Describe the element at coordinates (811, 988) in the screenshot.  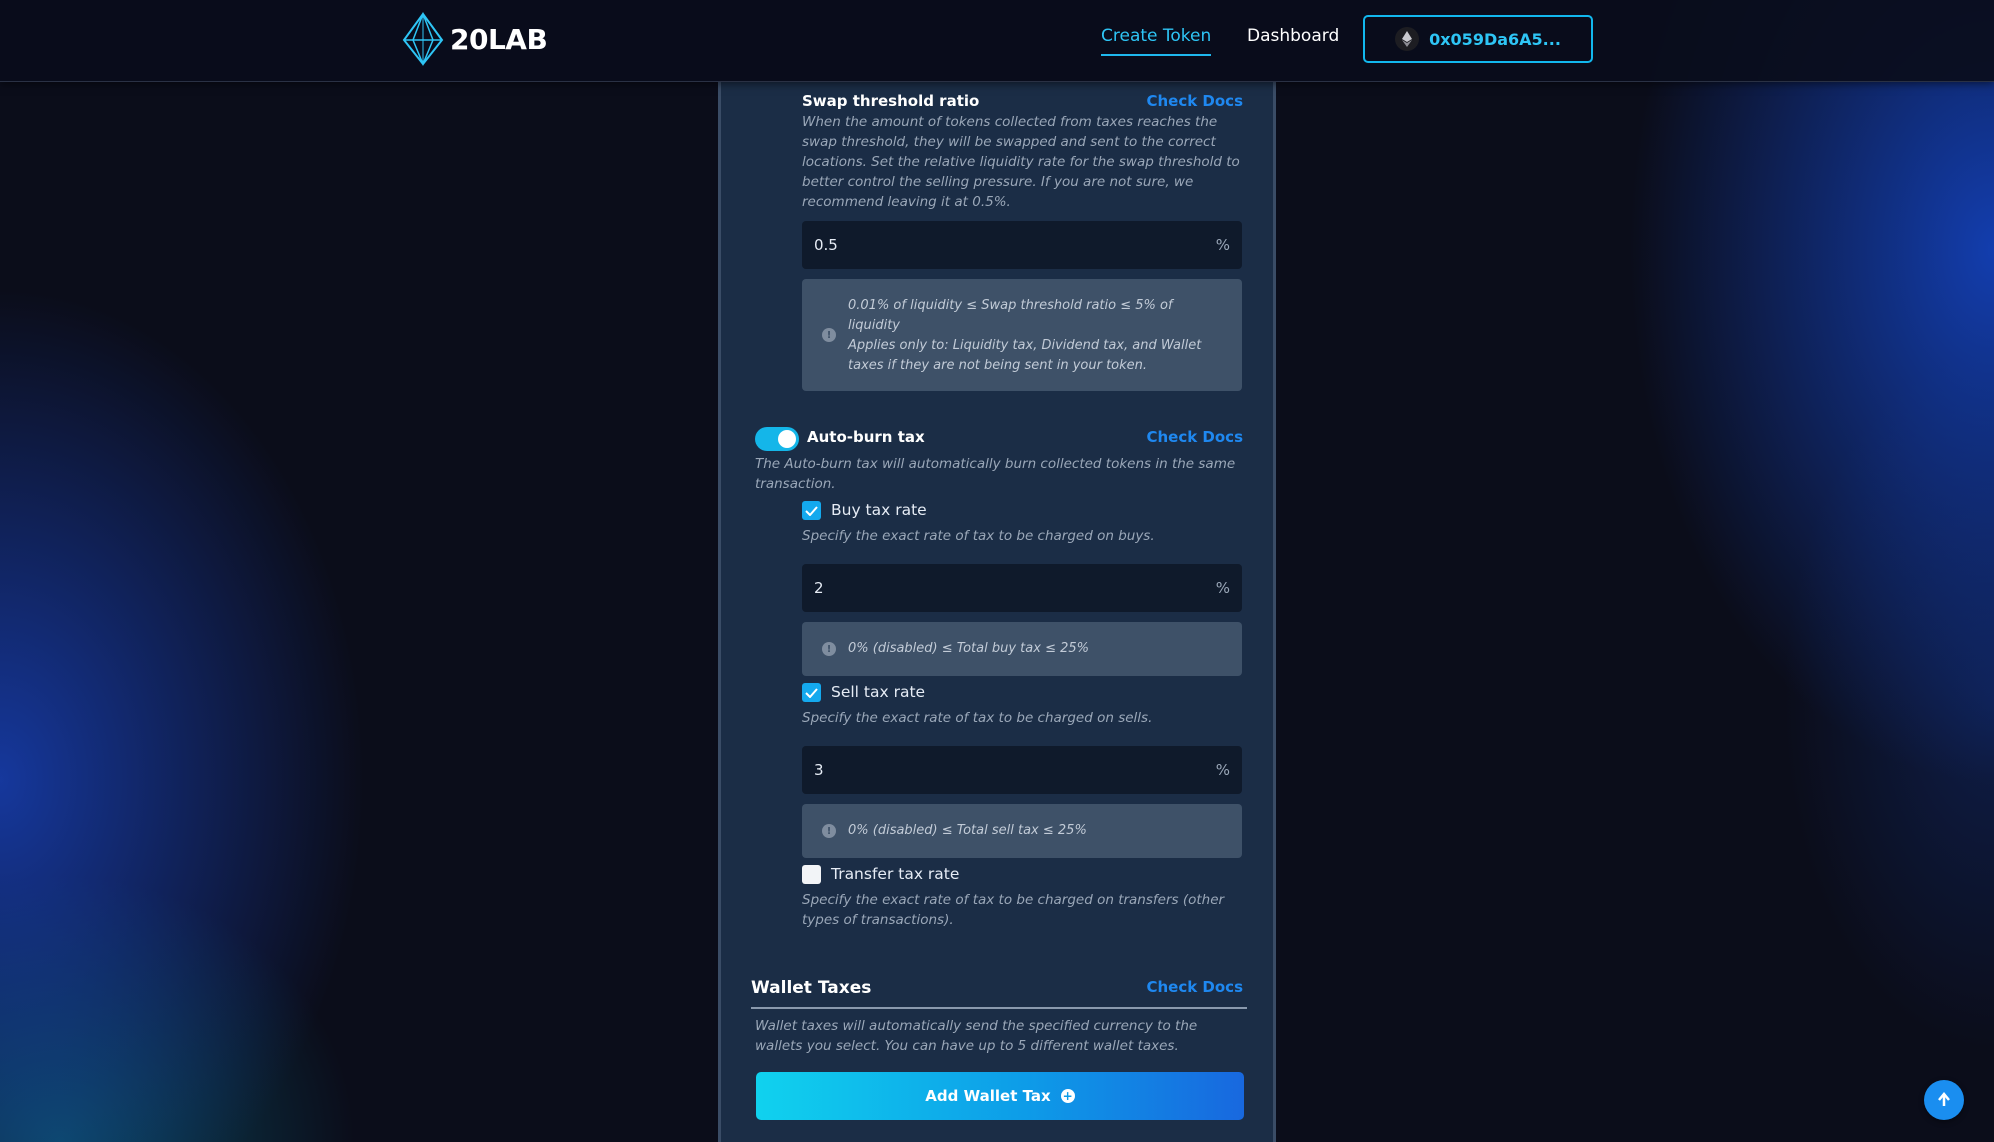
I see `wallet-taxes-title: Wallet Taxes` at that location.